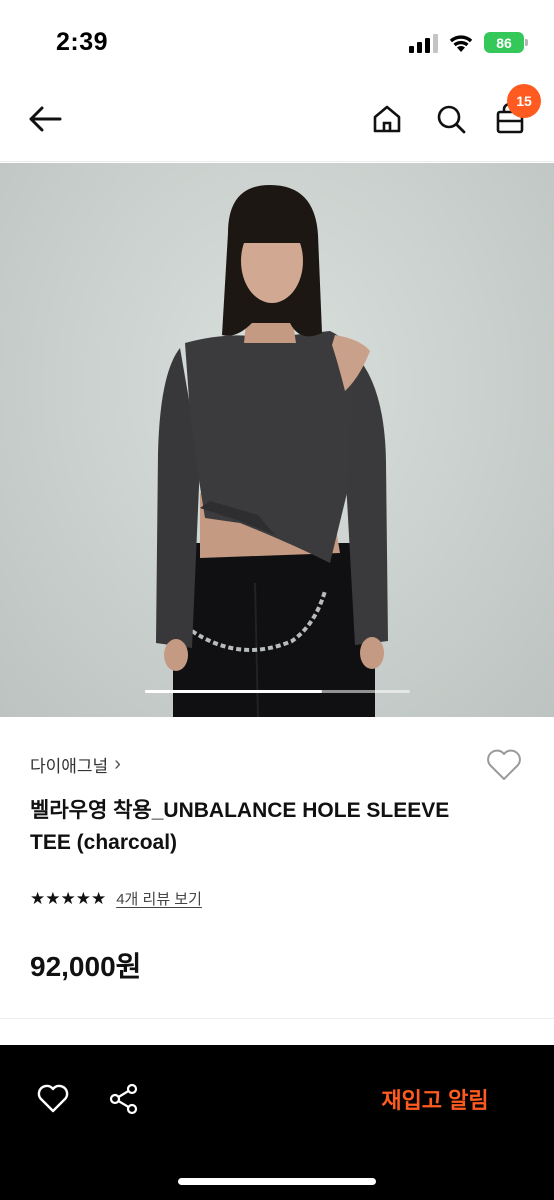 This screenshot has height=1200, width=554. I want to click on arrow-left-icon, so click(45, 119).